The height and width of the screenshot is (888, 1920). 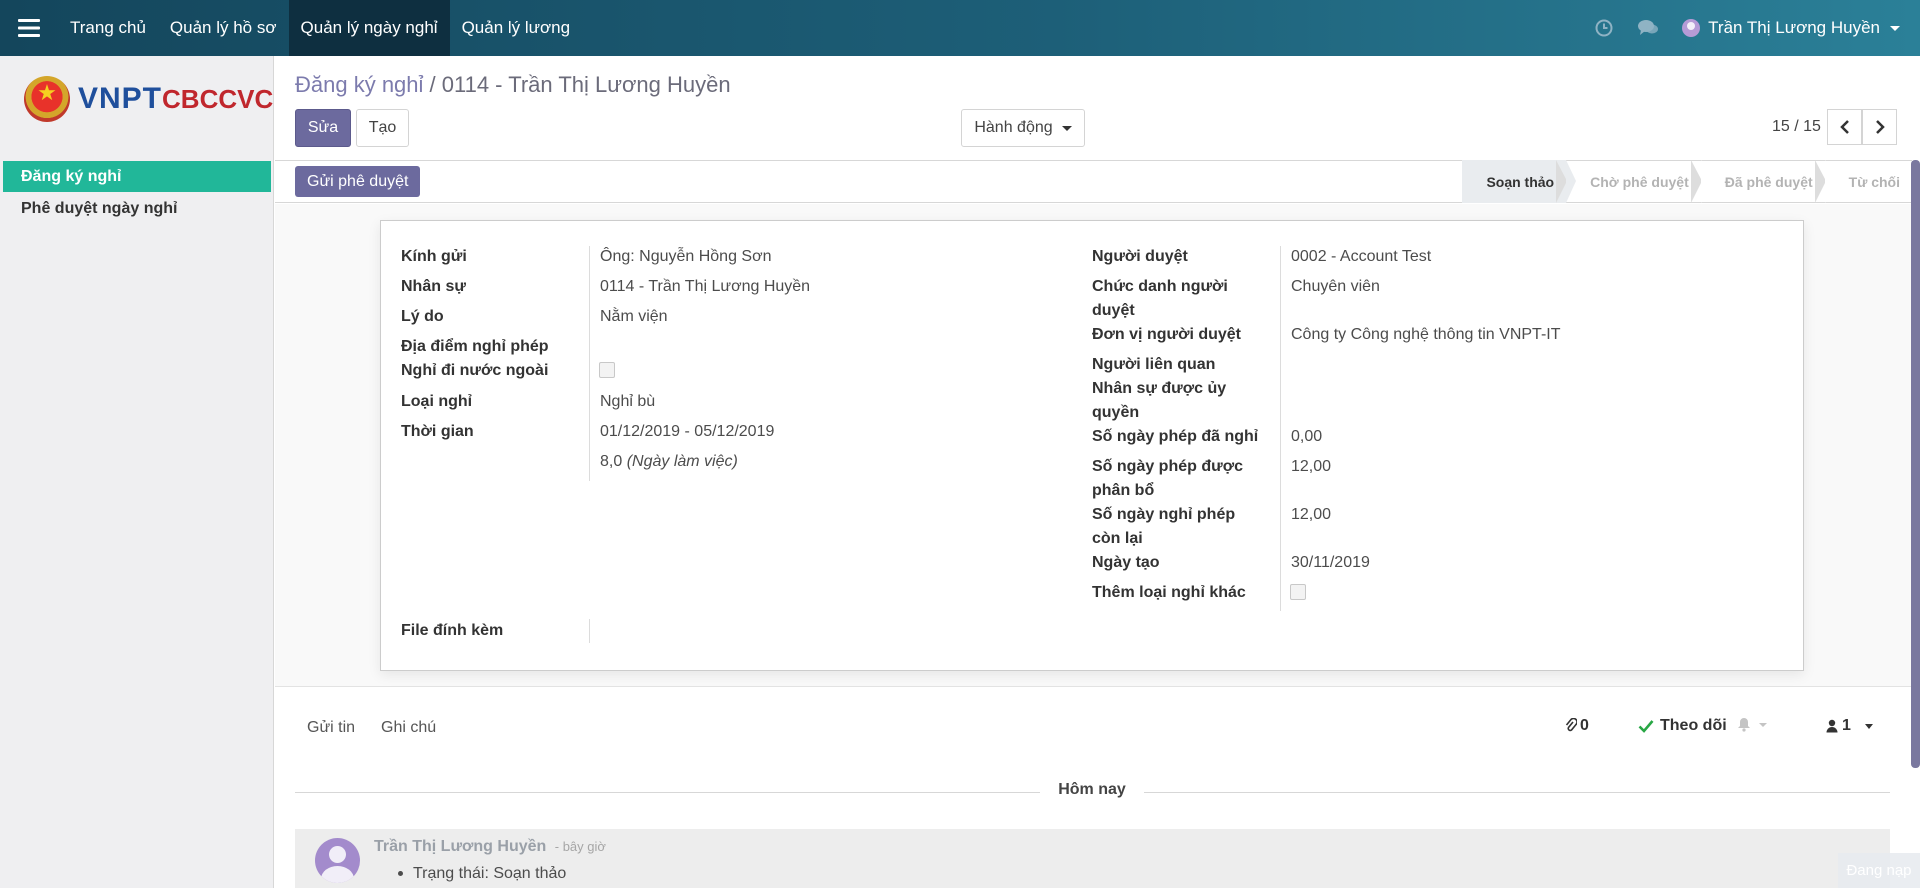 I want to click on field-approver-title: Chuyên viên, so click(x=1335, y=287).